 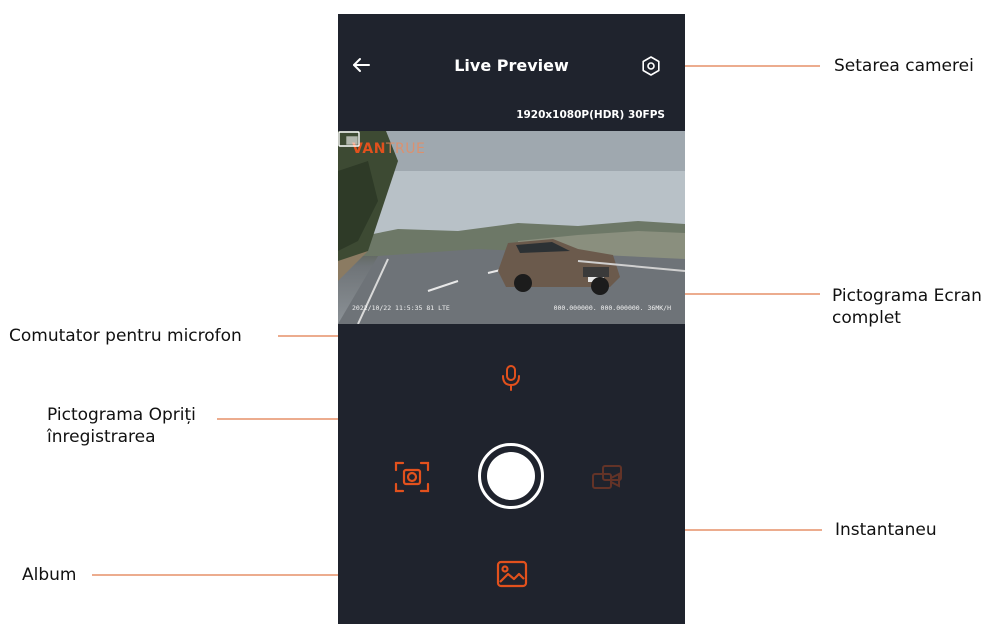 What do you see at coordinates (49, 575) in the screenshot?
I see `label-album: Album` at bounding box center [49, 575].